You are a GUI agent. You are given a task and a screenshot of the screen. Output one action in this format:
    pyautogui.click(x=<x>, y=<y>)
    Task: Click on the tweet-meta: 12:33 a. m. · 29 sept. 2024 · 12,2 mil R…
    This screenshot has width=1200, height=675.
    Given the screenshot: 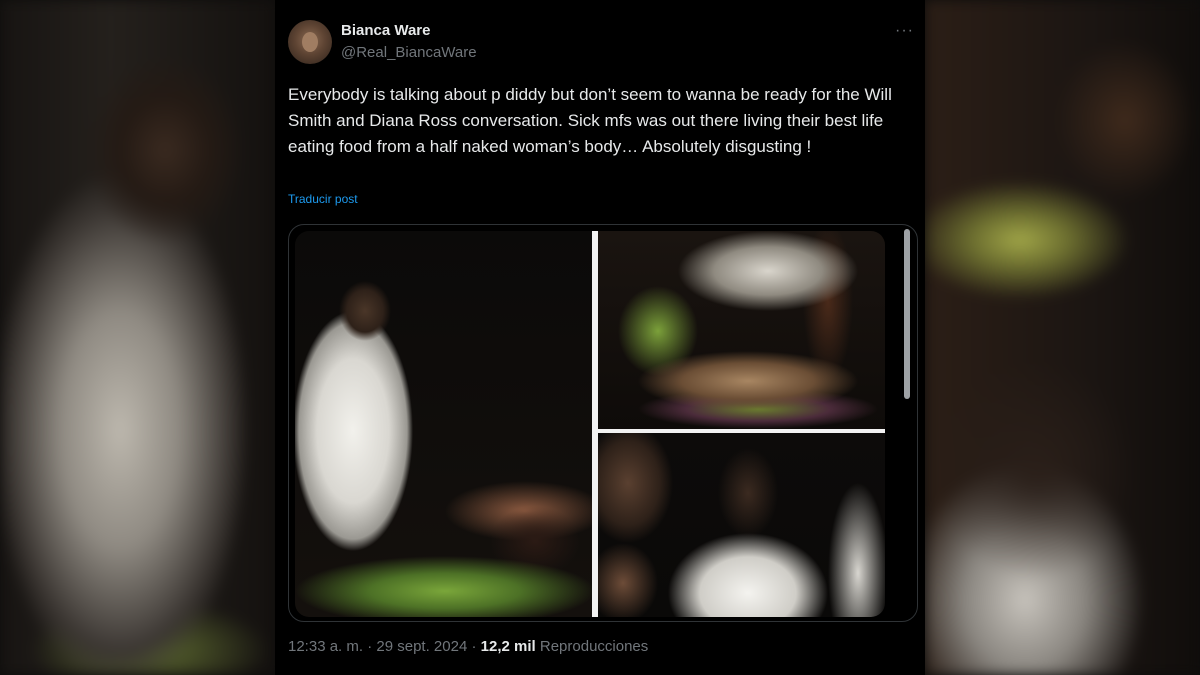 What is the action you would take?
    pyautogui.click(x=468, y=646)
    